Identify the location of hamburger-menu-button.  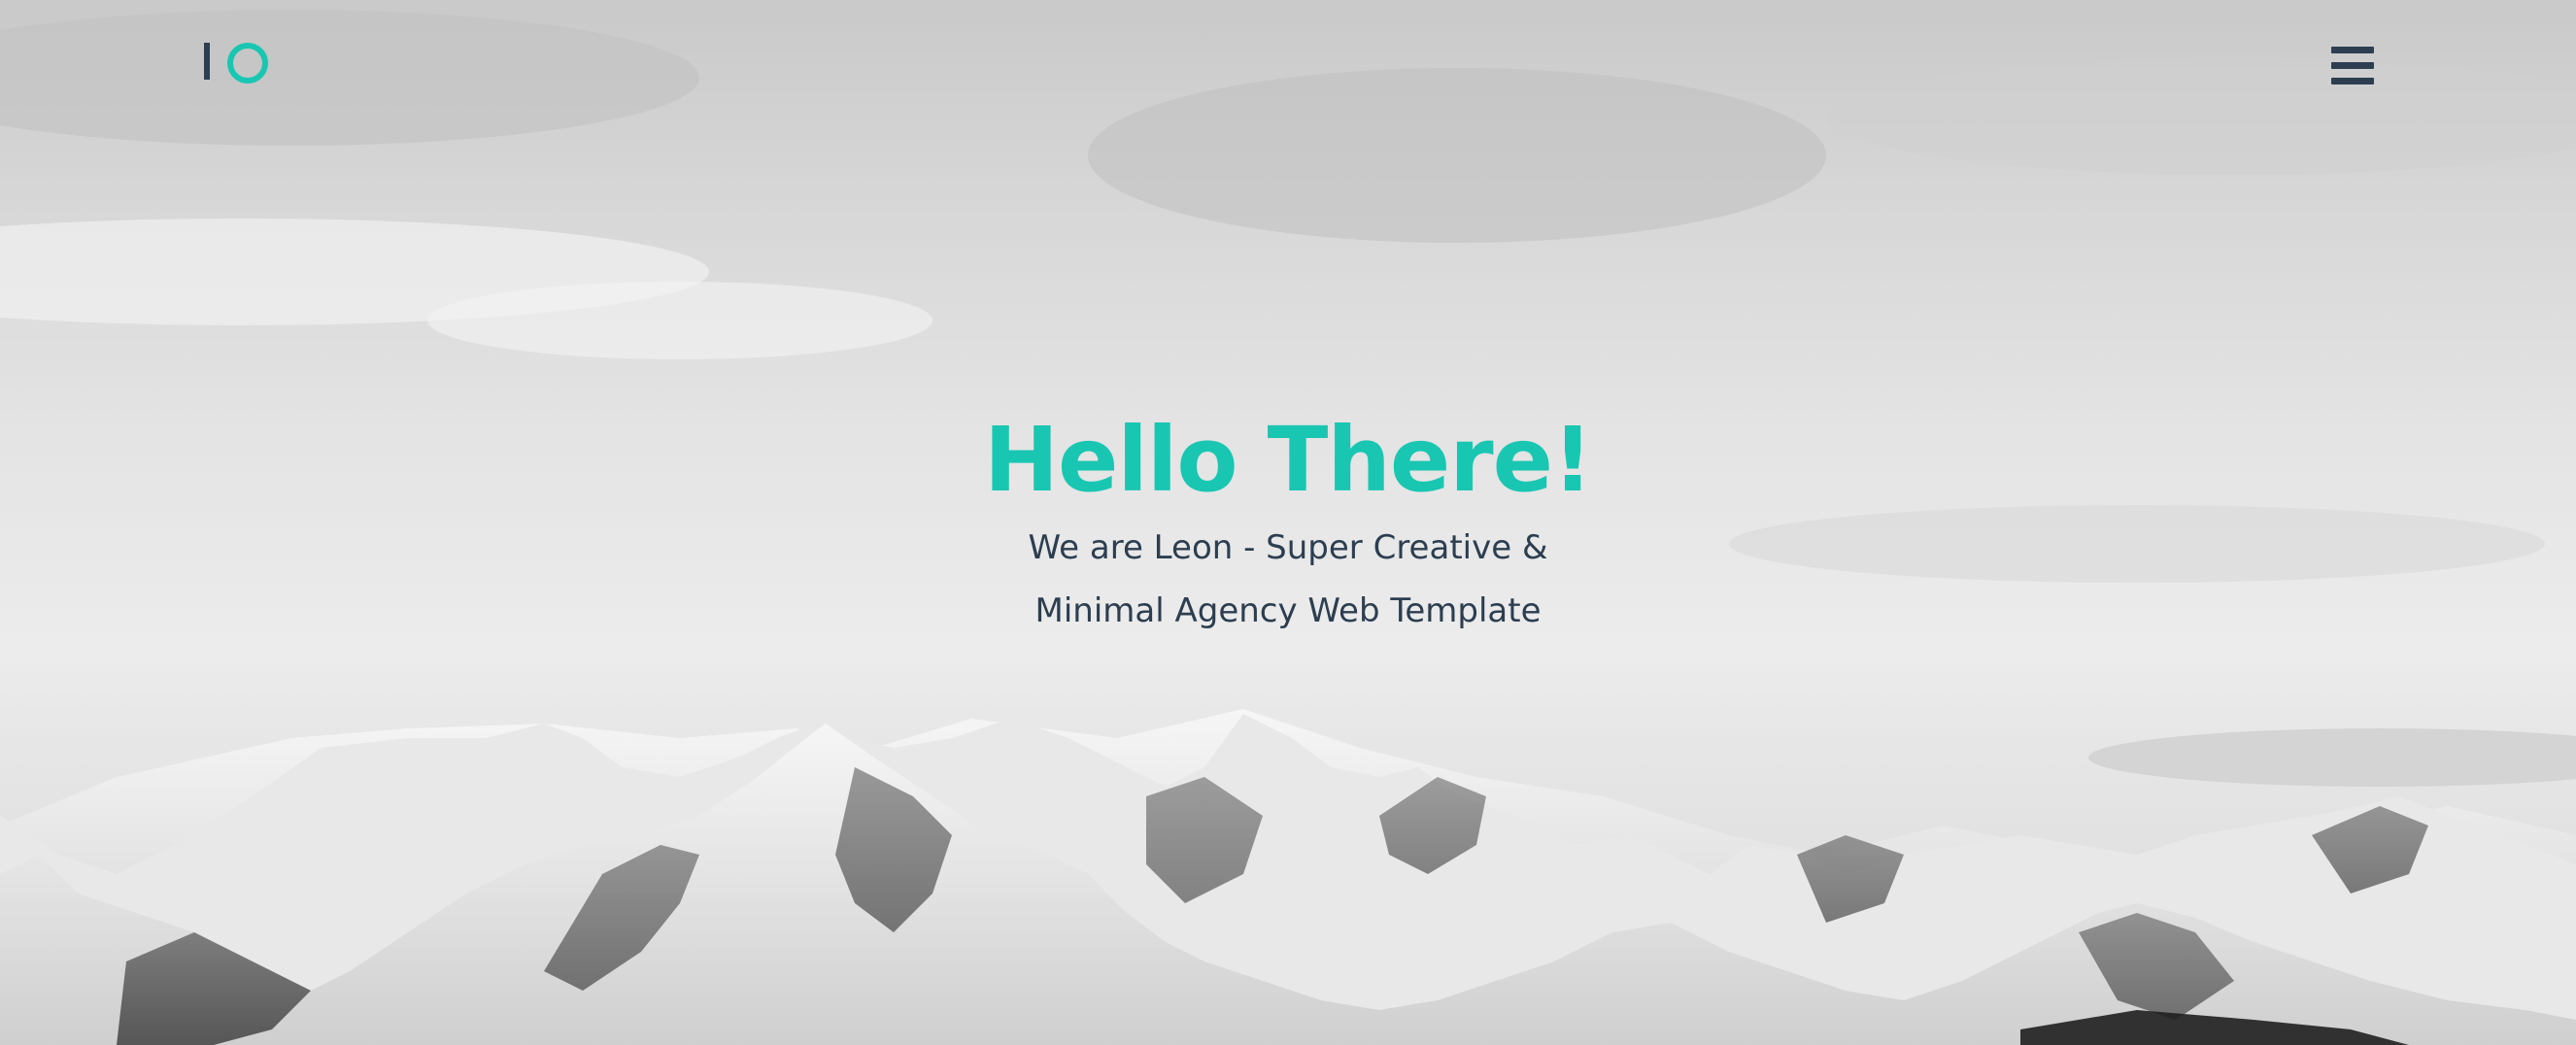
(2353, 66).